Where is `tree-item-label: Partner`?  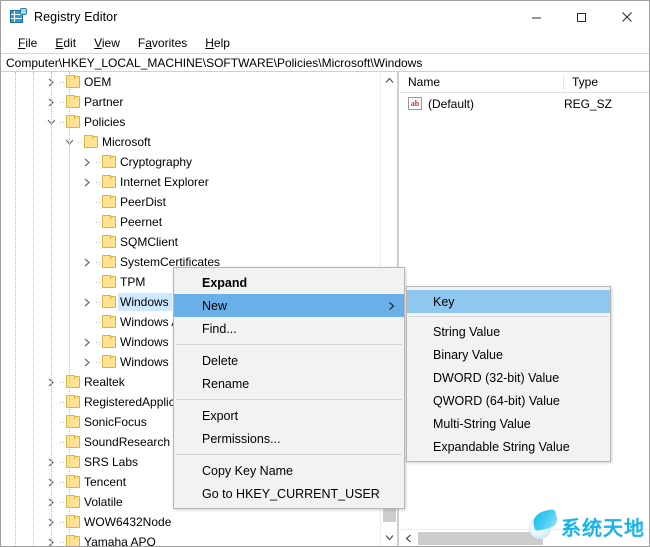 tree-item-label: Partner is located at coordinates (104, 102).